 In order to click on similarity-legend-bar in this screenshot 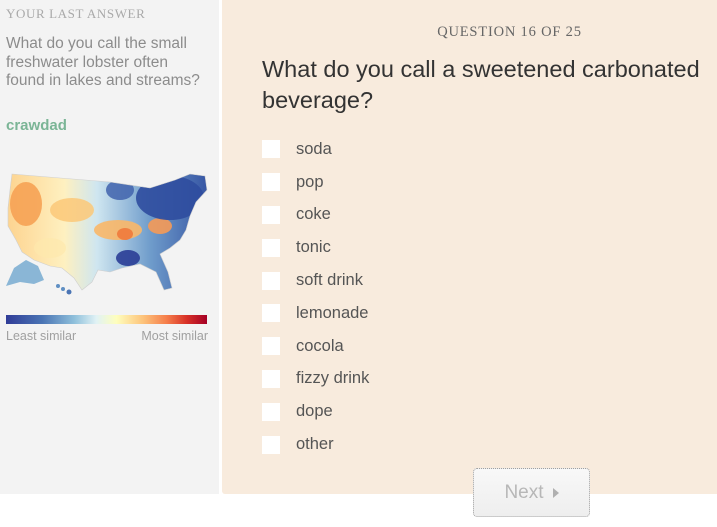, I will do `click(106, 319)`.